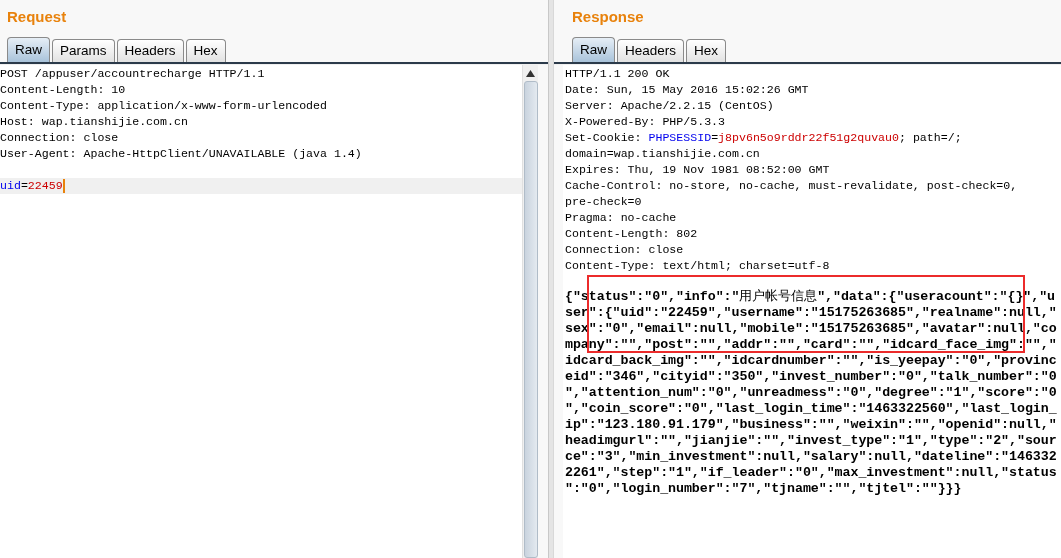 The height and width of the screenshot is (558, 1061). What do you see at coordinates (604, 202) in the screenshot?
I see `code-line: pre-check=0` at bounding box center [604, 202].